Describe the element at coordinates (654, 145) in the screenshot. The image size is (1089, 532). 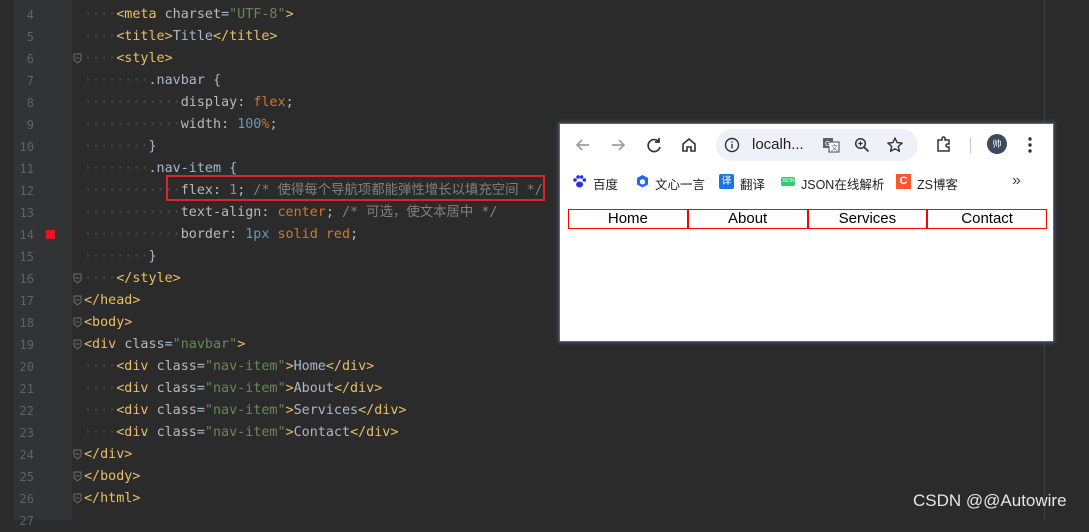
I see `reload-icon` at that location.